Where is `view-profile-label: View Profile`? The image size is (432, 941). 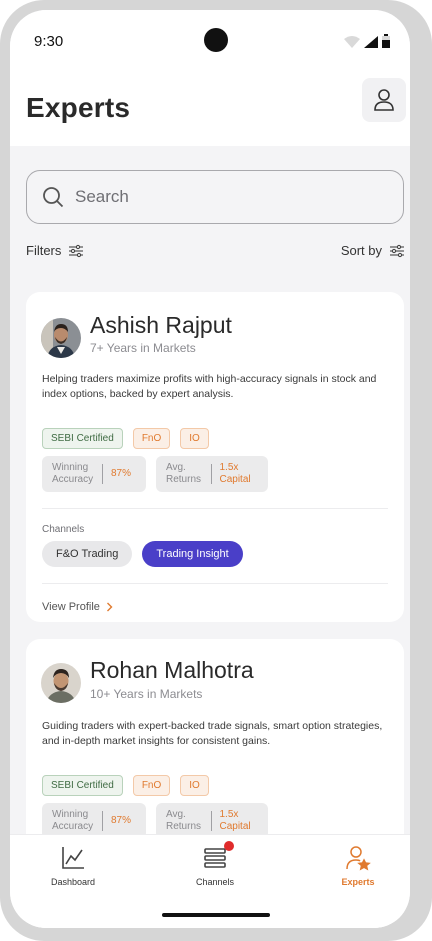 view-profile-label: View Profile is located at coordinates (71, 607).